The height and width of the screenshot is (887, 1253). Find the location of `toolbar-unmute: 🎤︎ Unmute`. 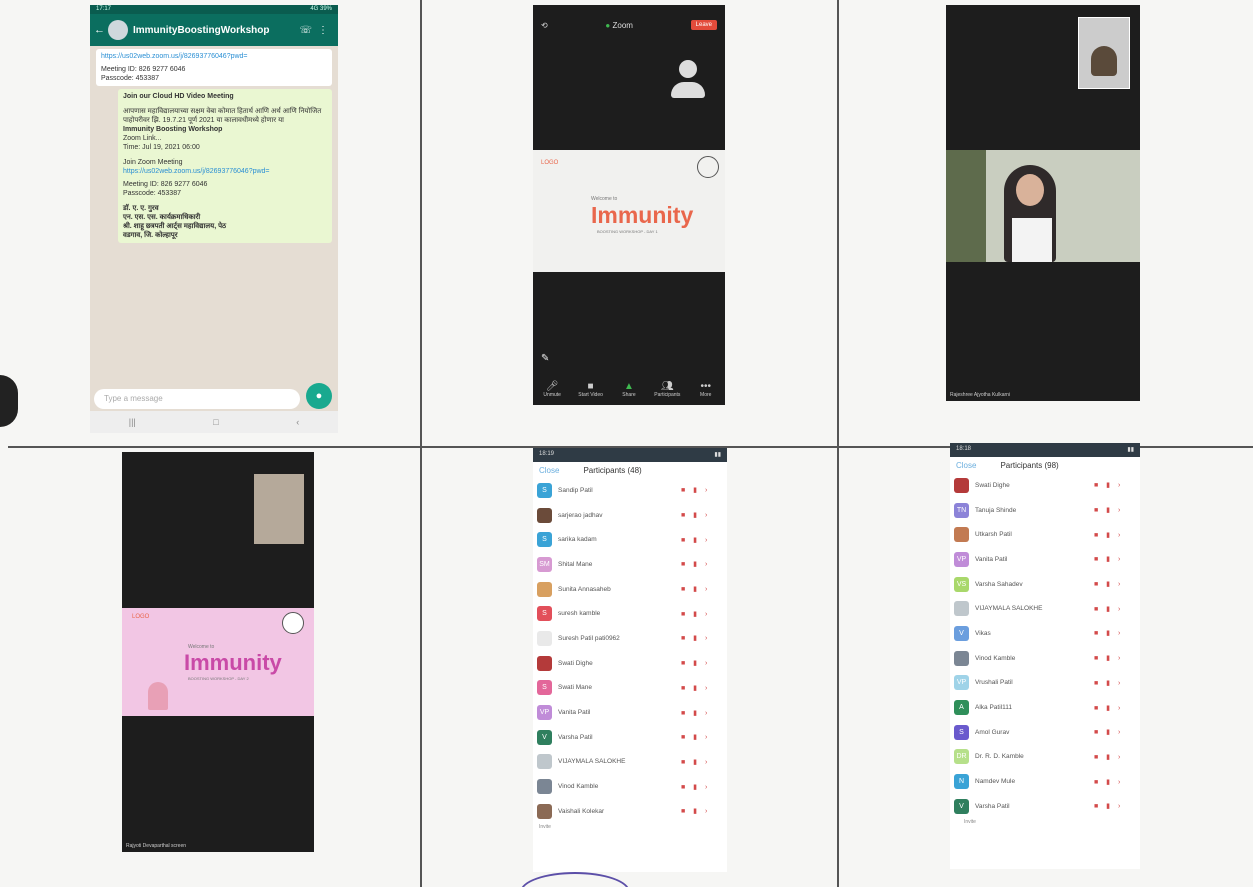

toolbar-unmute: 🎤︎ Unmute is located at coordinates (552, 389).